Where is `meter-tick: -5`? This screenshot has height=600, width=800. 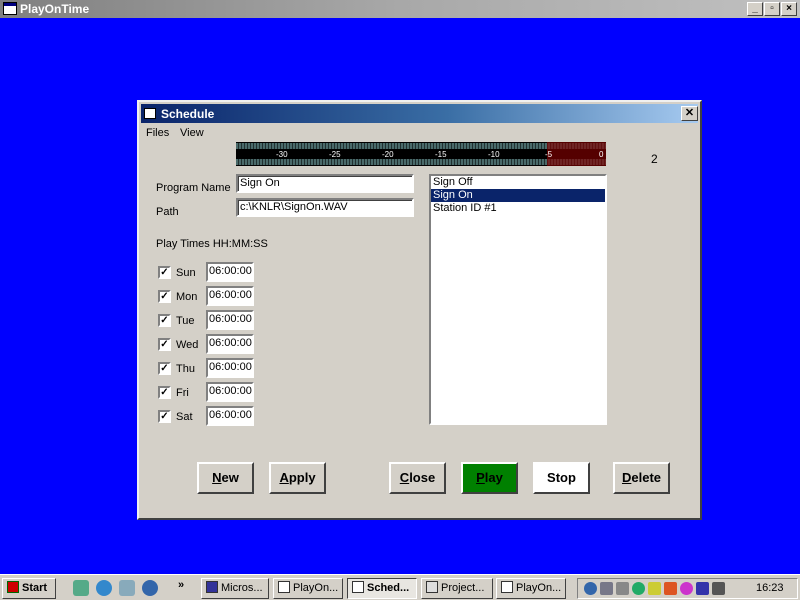
meter-tick: -5 is located at coordinates (549, 154).